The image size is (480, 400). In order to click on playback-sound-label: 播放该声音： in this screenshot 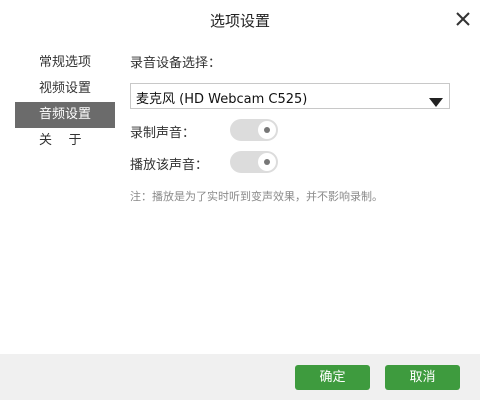, I will do `click(169, 165)`.